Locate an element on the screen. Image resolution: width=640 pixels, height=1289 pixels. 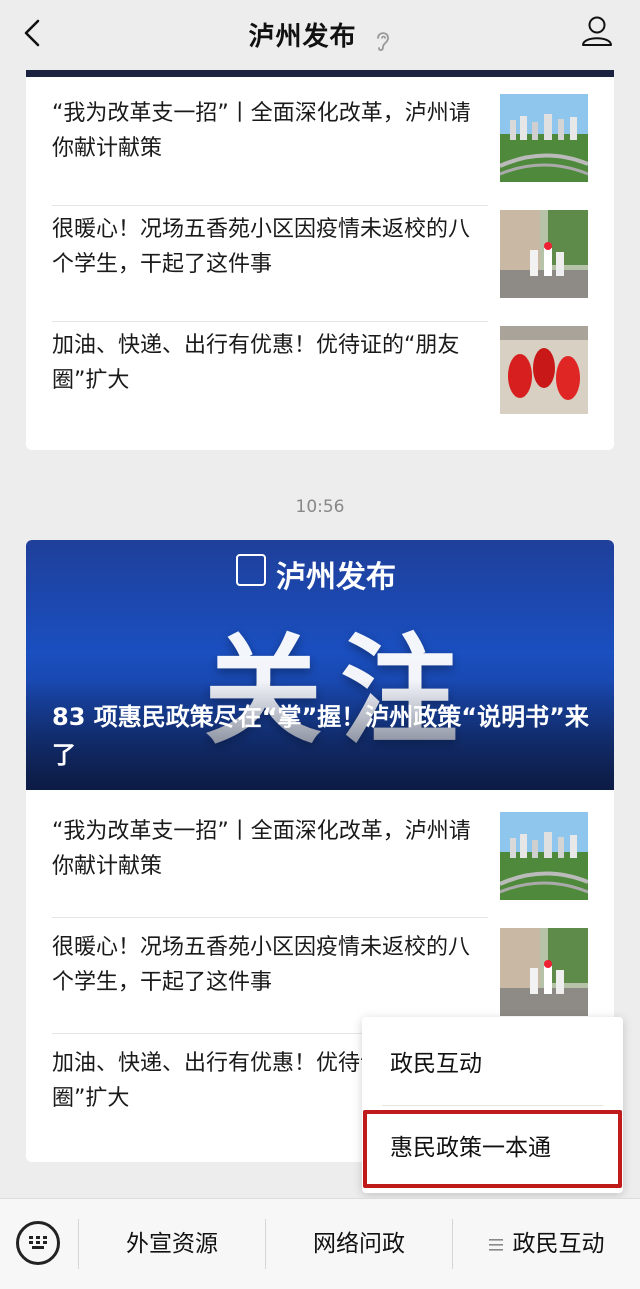
banner-headline: 83 项惠民政策尽在“掌”握！泸州政策“说明书”来了 is located at coordinates (322, 736).